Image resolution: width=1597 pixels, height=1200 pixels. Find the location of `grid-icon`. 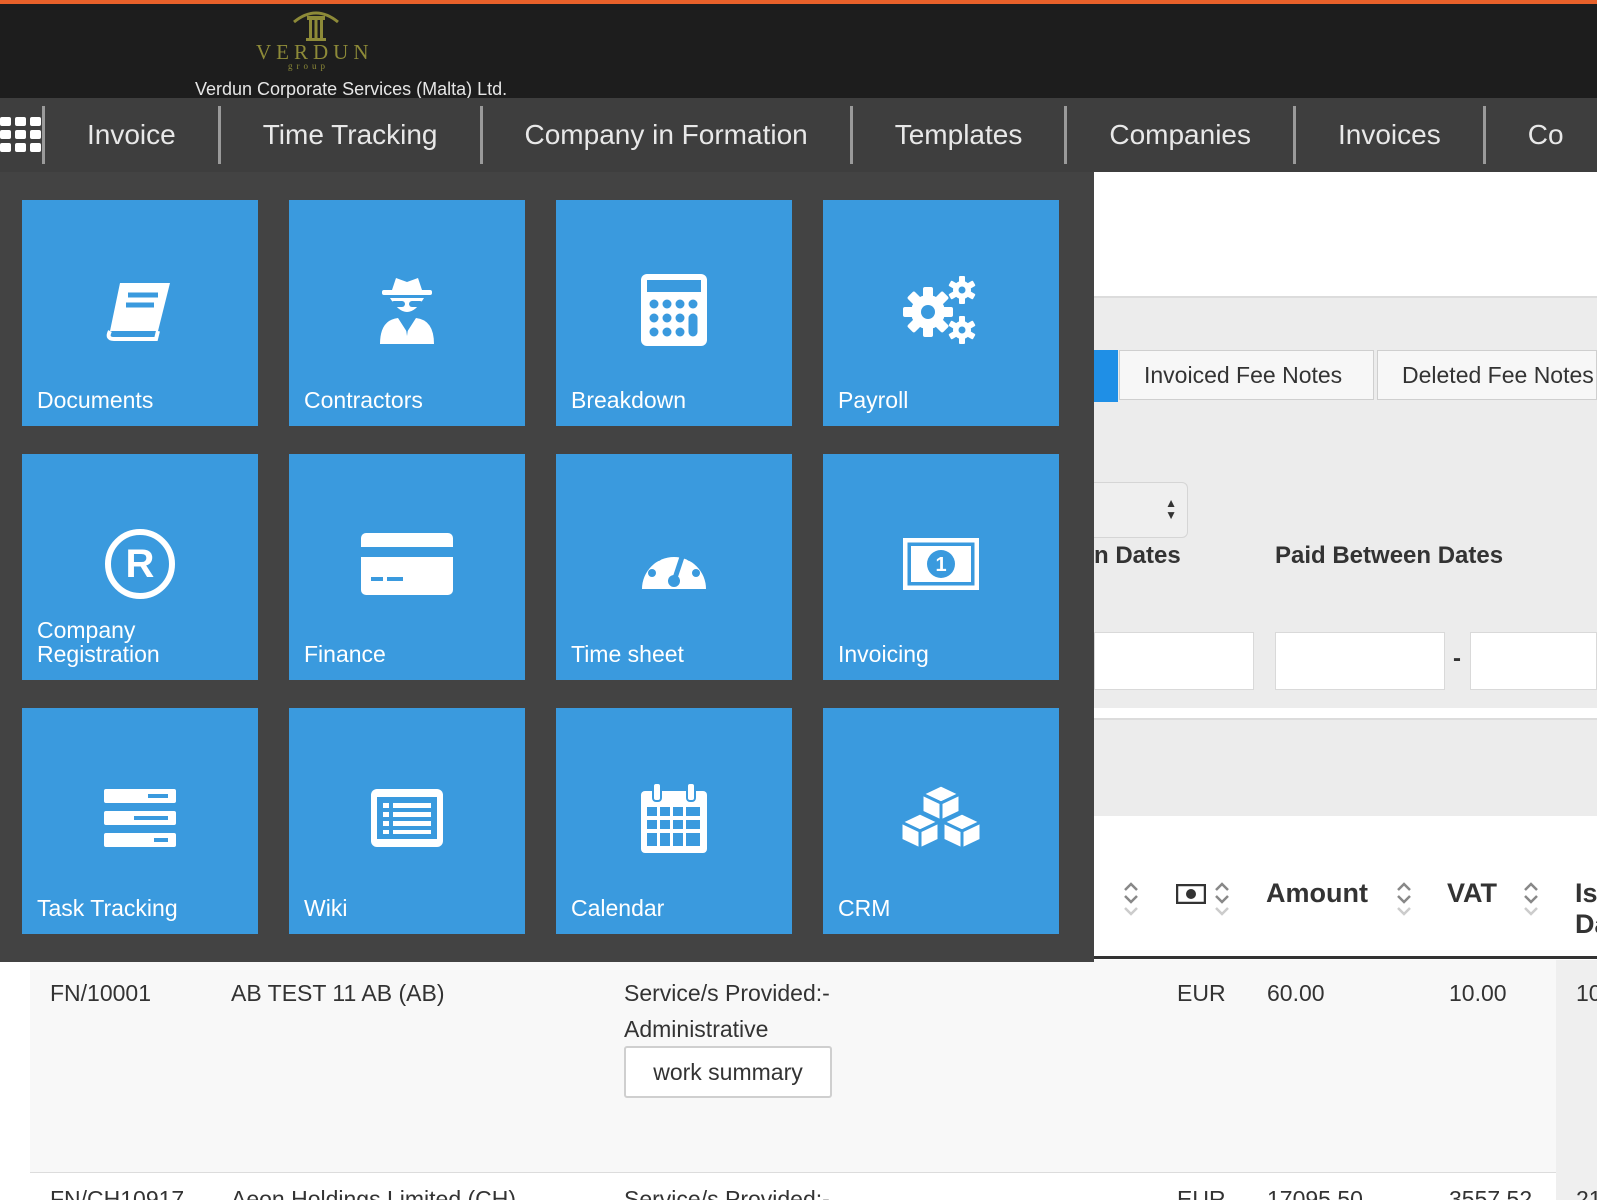

grid-icon is located at coordinates (20, 134).